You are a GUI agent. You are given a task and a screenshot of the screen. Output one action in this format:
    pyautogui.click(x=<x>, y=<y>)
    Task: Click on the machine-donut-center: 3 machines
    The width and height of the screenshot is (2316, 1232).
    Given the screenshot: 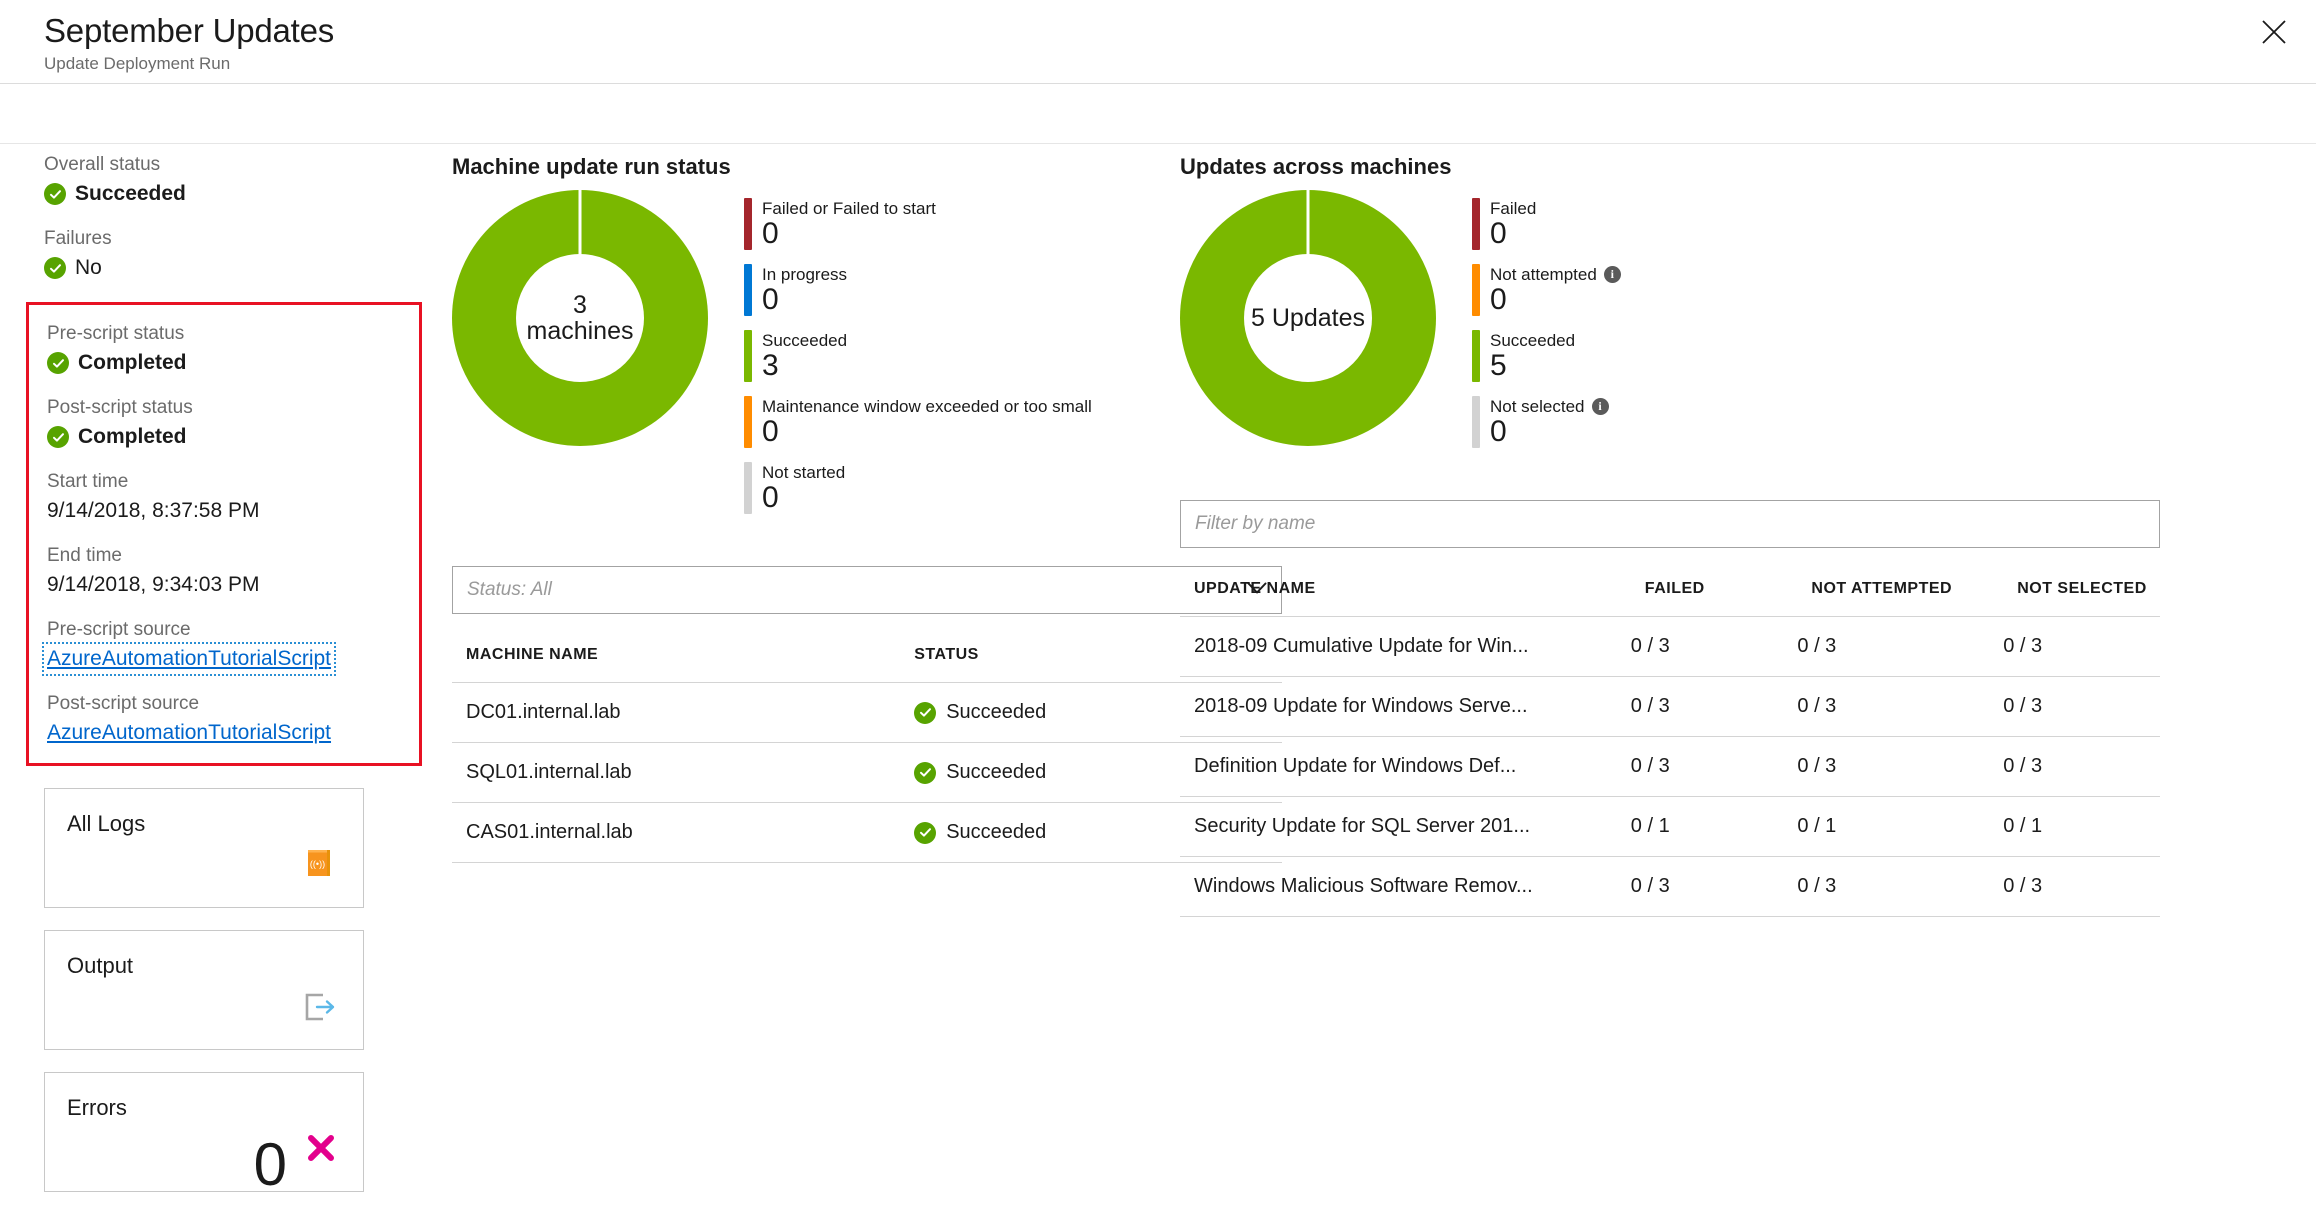 What is the action you would take?
    pyautogui.click(x=580, y=318)
    